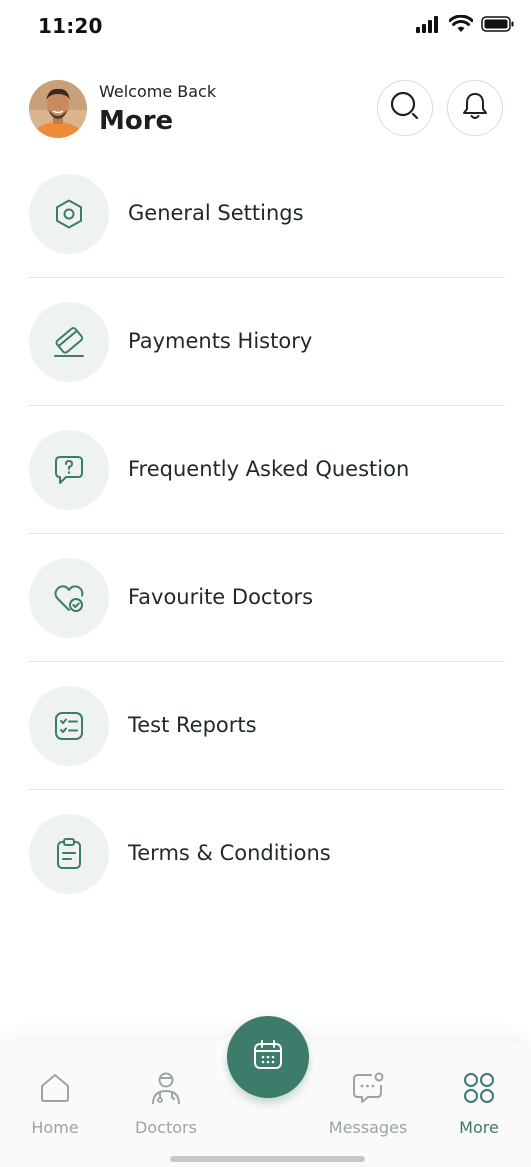  What do you see at coordinates (265, 110) in the screenshot?
I see `header: Welcome Back More` at bounding box center [265, 110].